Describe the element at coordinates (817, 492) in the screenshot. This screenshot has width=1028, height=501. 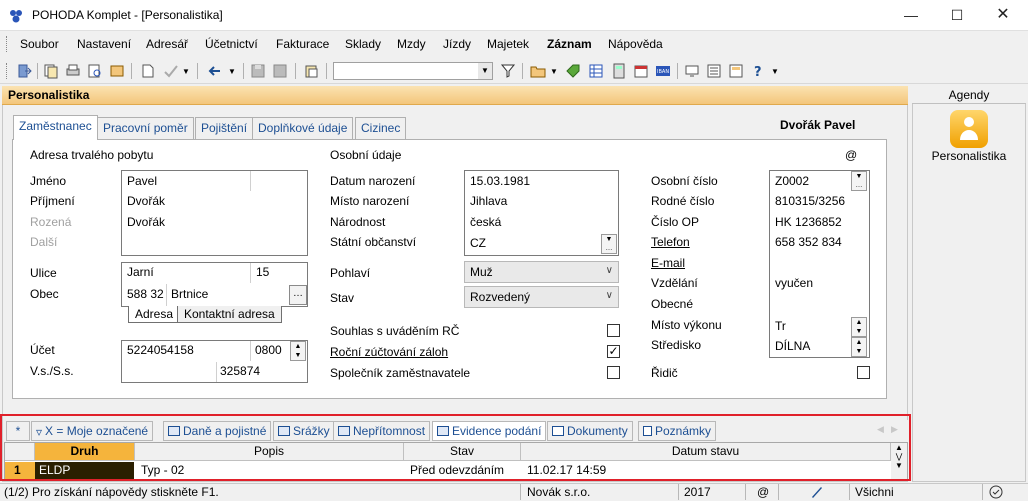
I see `signature-icon` at that location.